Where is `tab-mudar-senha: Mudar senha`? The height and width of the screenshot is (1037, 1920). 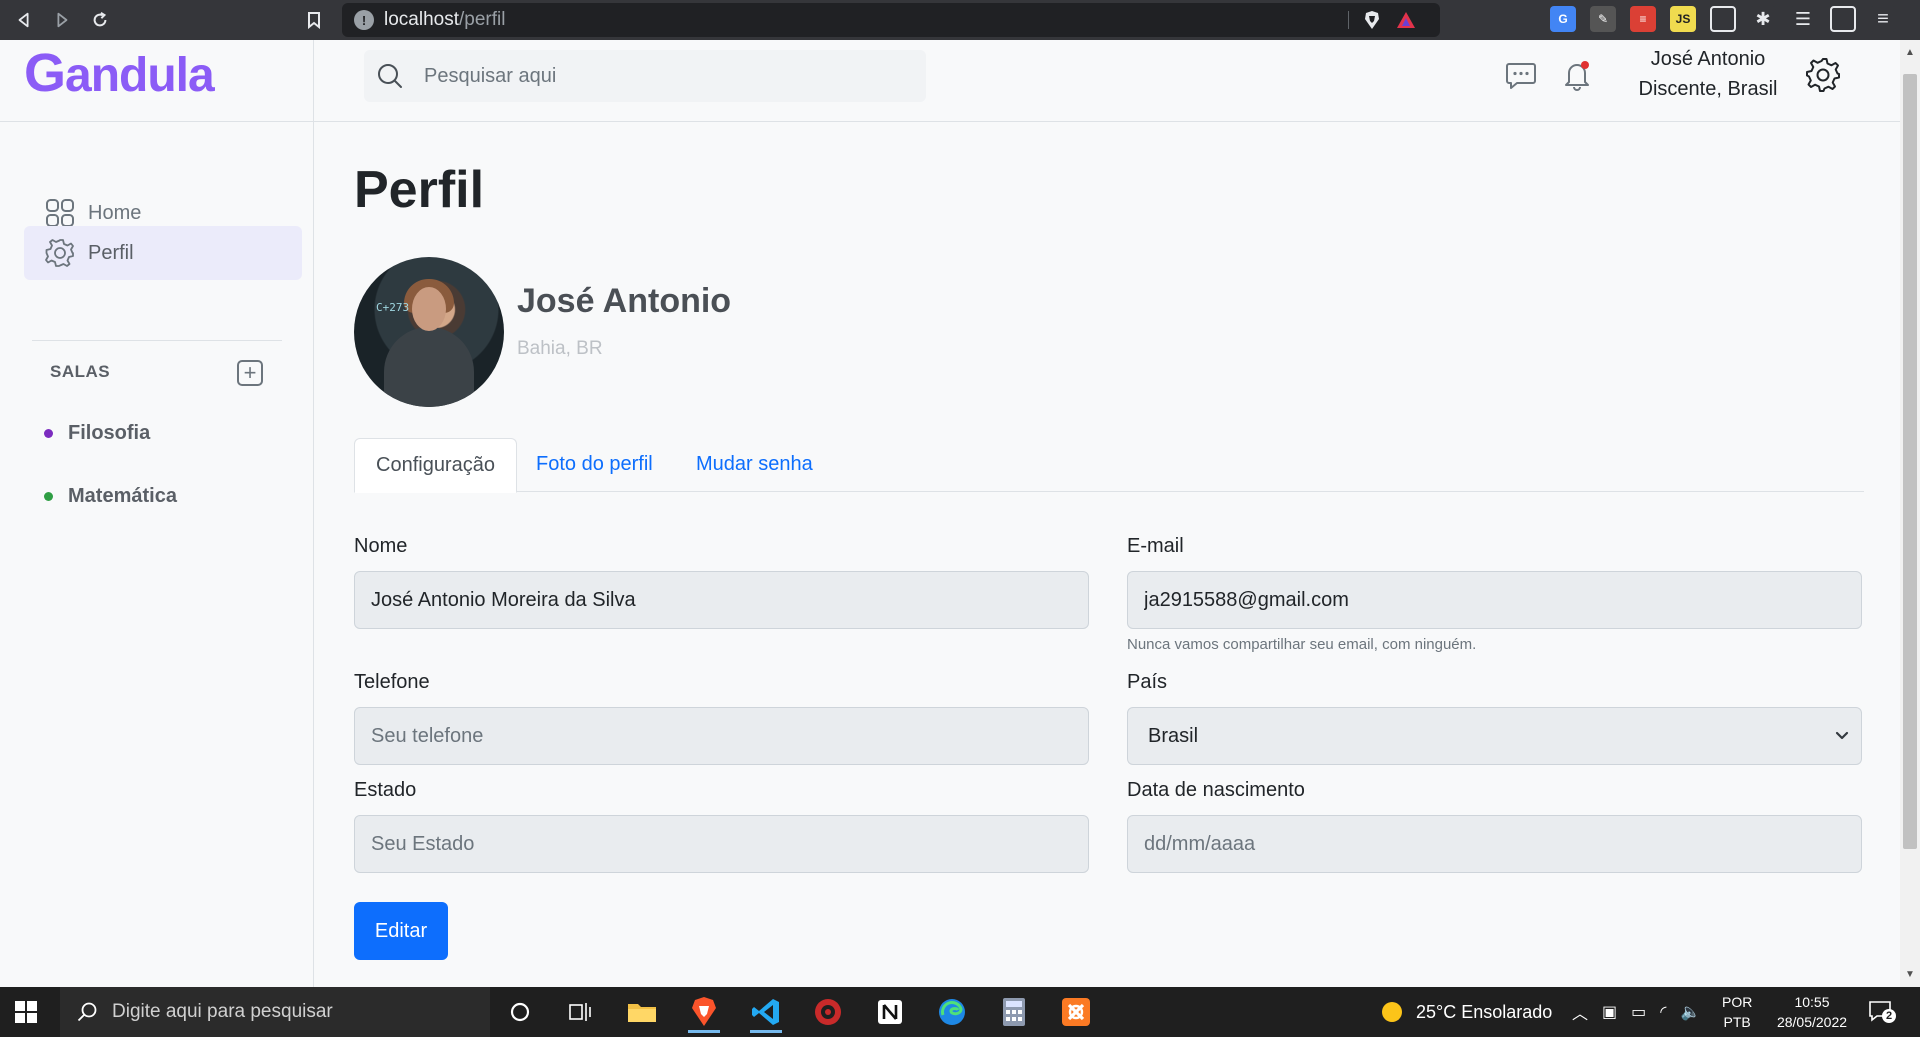
tab-mudar-senha: Mudar senha is located at coordinates (754, 465).